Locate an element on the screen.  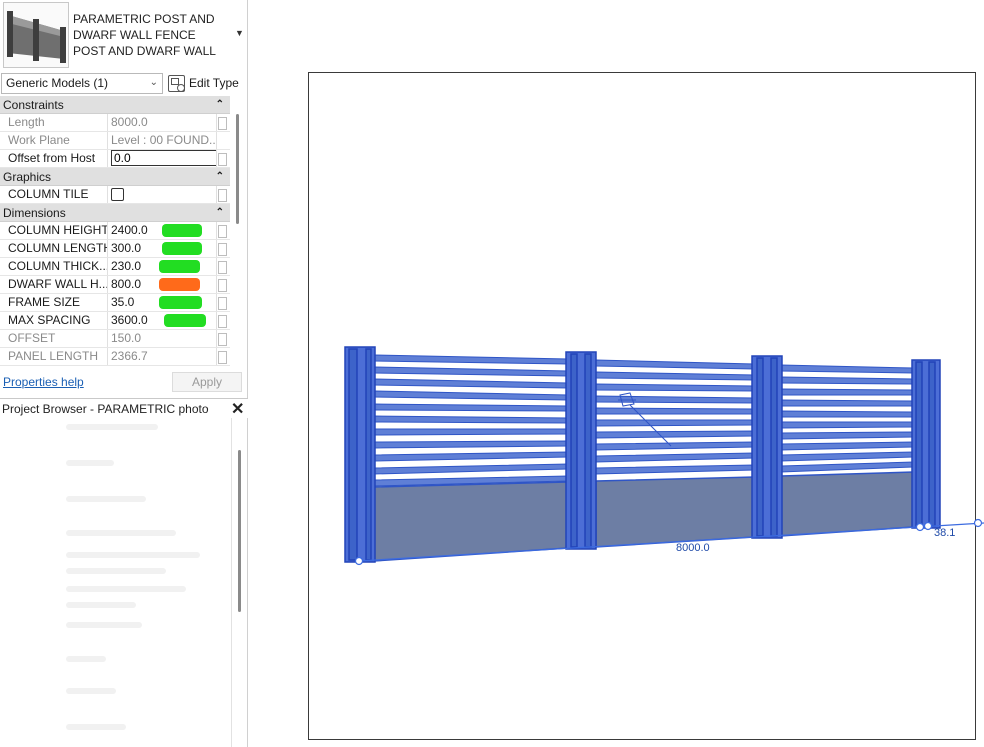
length-dimension-label: 8000.0 is located at coordinates (693, 548).